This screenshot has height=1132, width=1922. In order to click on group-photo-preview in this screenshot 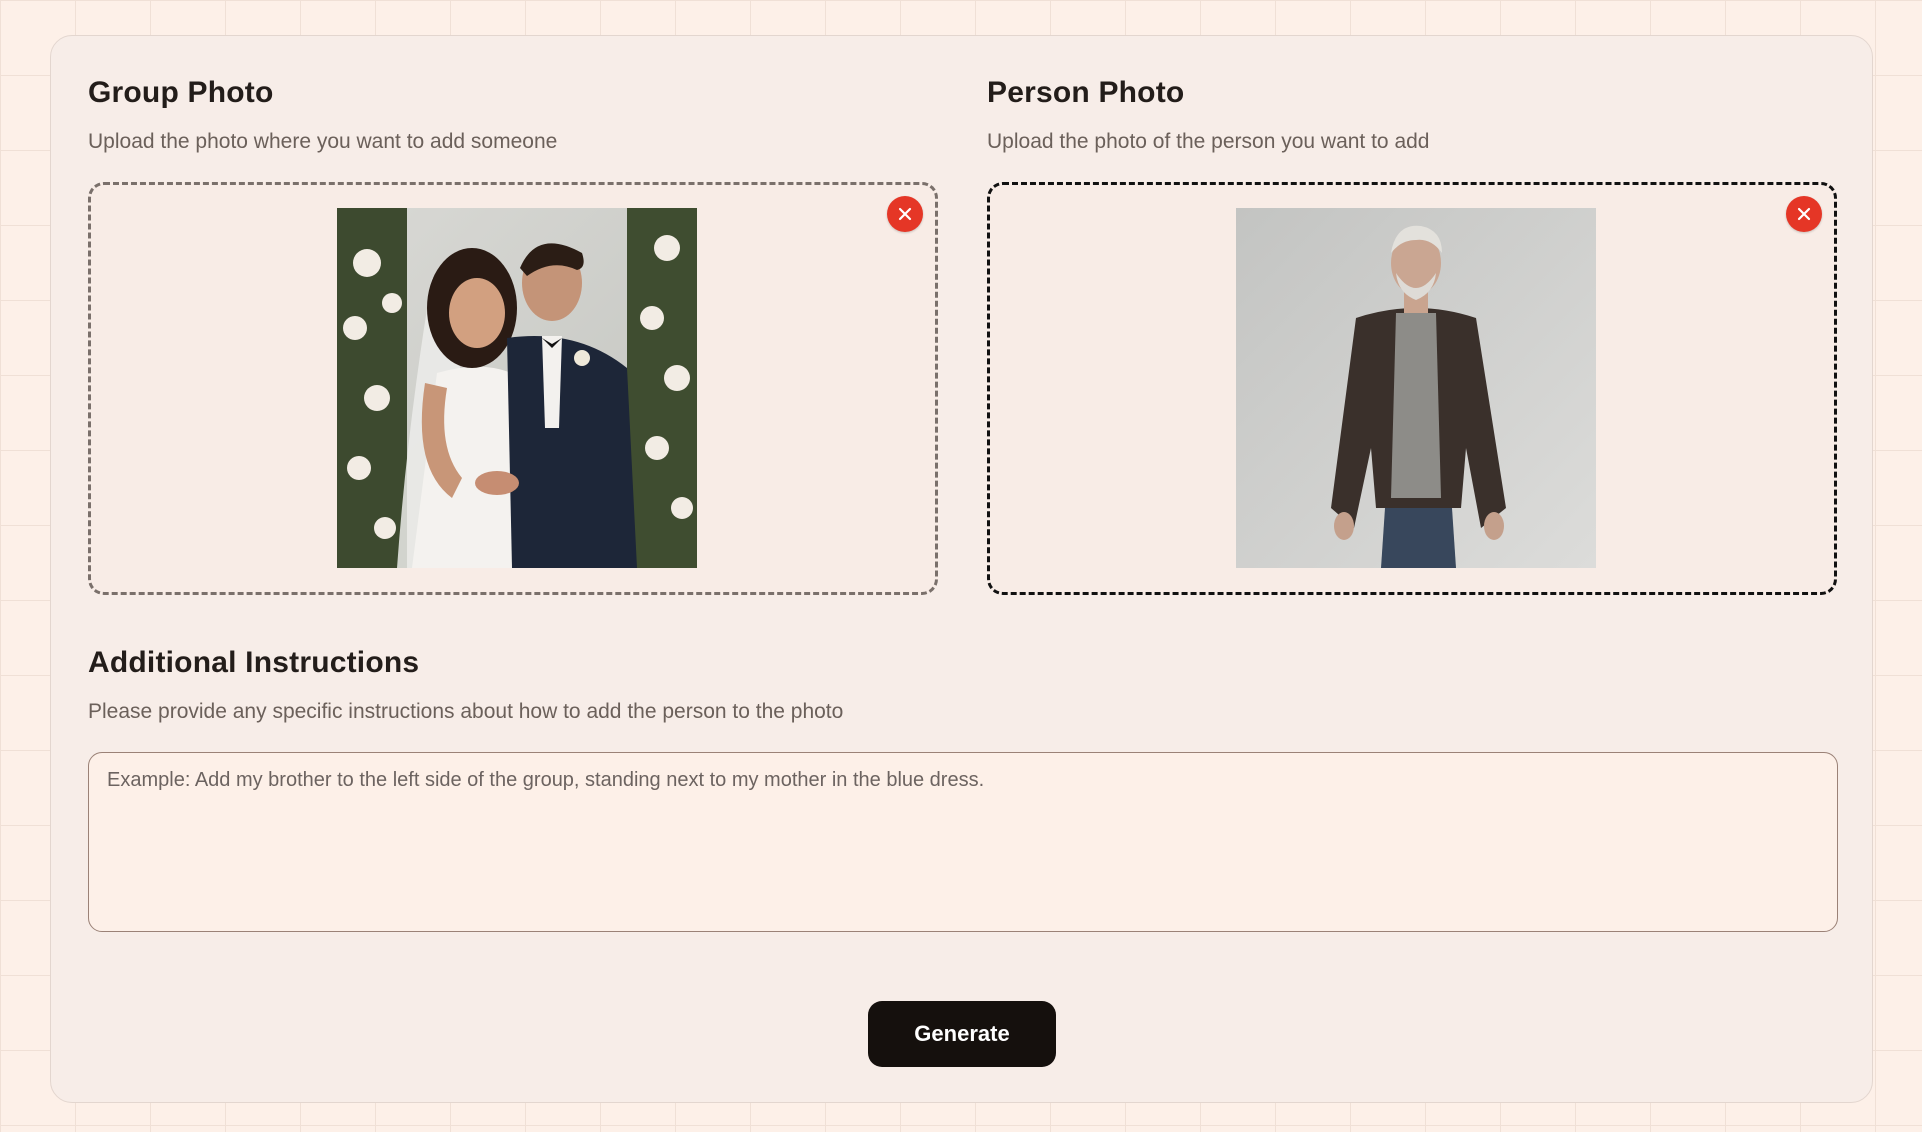, I will do `click(517, 388)`.